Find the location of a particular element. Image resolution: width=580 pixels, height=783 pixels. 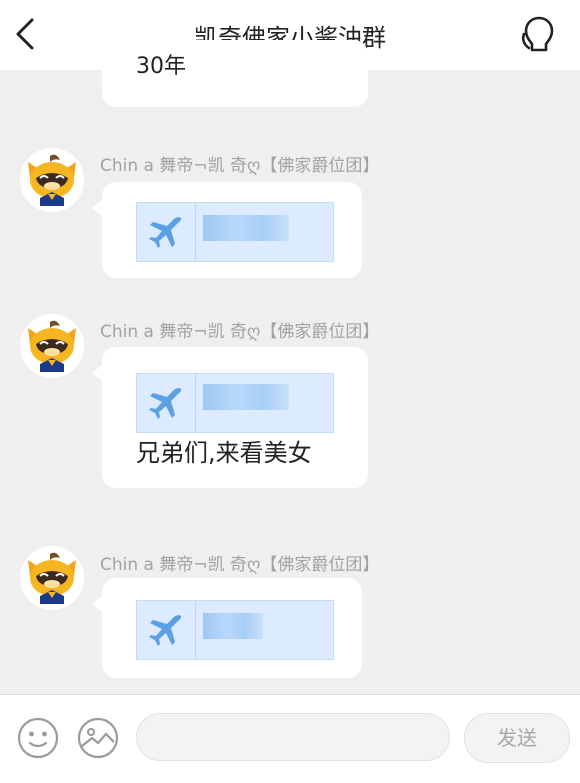

back-arrow-icon is located at coordinates (25, 34).